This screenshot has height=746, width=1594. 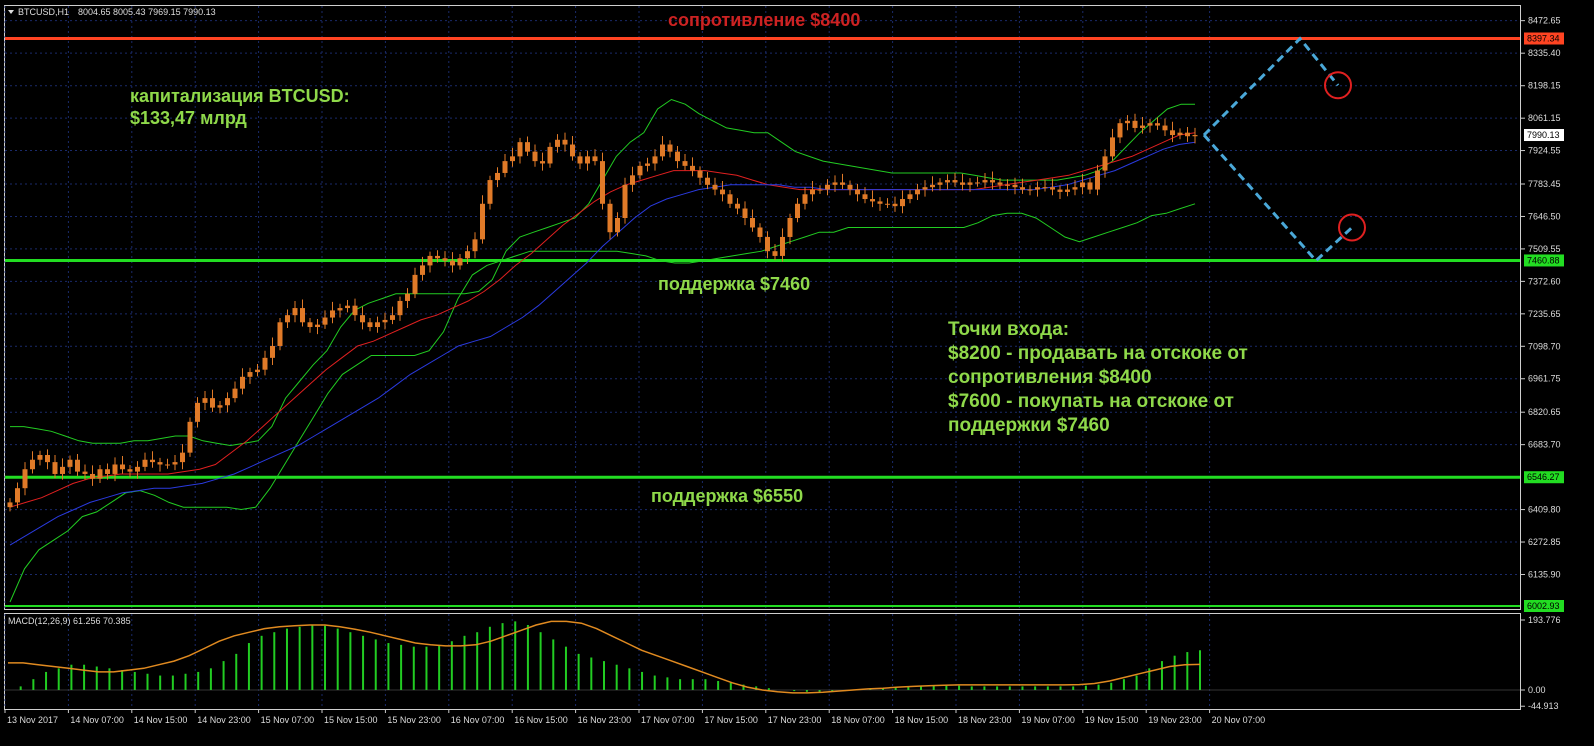 What do you see at coordinates (1544, 281) in the screenshot?
I see `price-tick-label: 7372.60` at bounding box center [1544, 281].